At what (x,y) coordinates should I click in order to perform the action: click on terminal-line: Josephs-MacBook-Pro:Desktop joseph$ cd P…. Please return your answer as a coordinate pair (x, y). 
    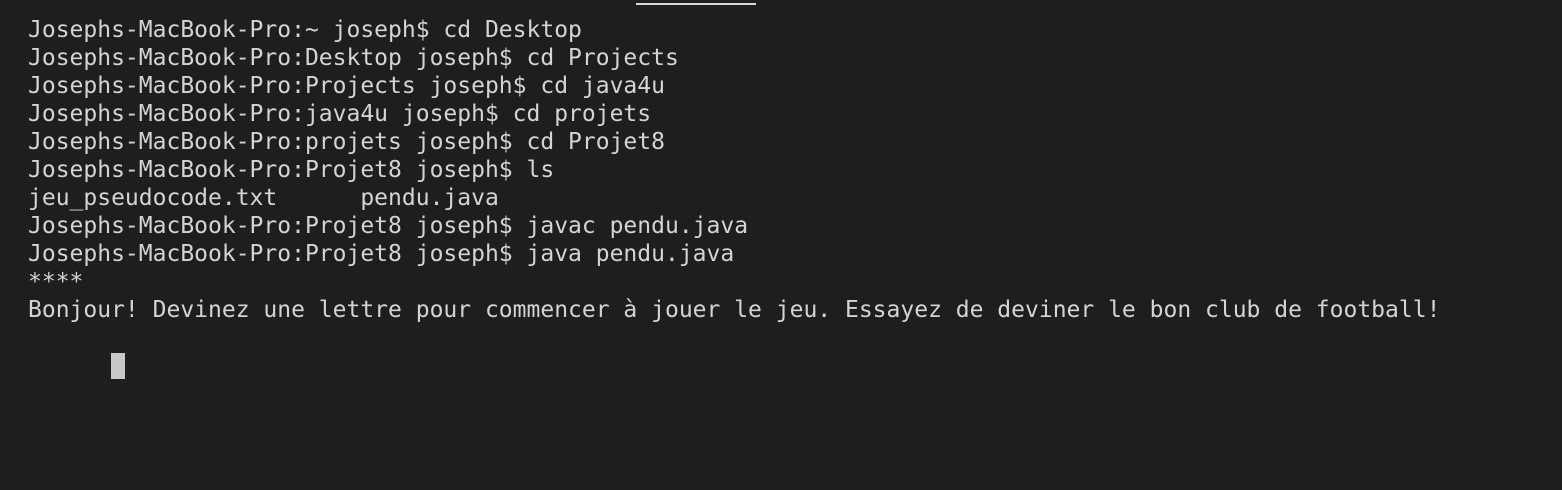
    Looking at the image, I should click on (353, 58).